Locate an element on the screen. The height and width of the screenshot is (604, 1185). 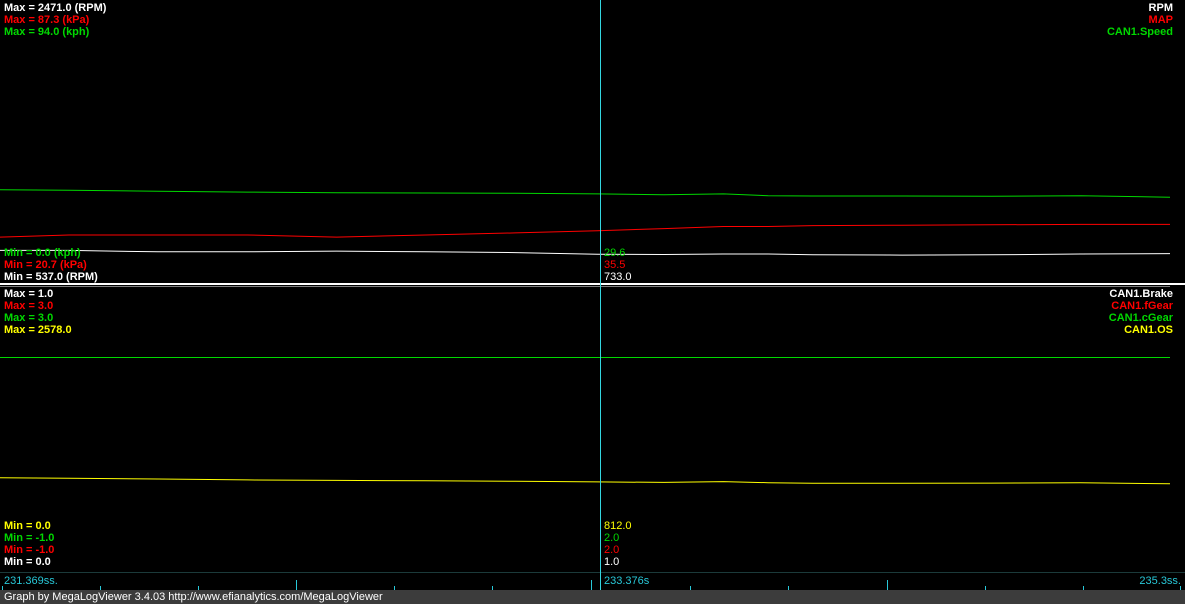
map-cursor-value: 35.5 is located at coordinates (615, 265).